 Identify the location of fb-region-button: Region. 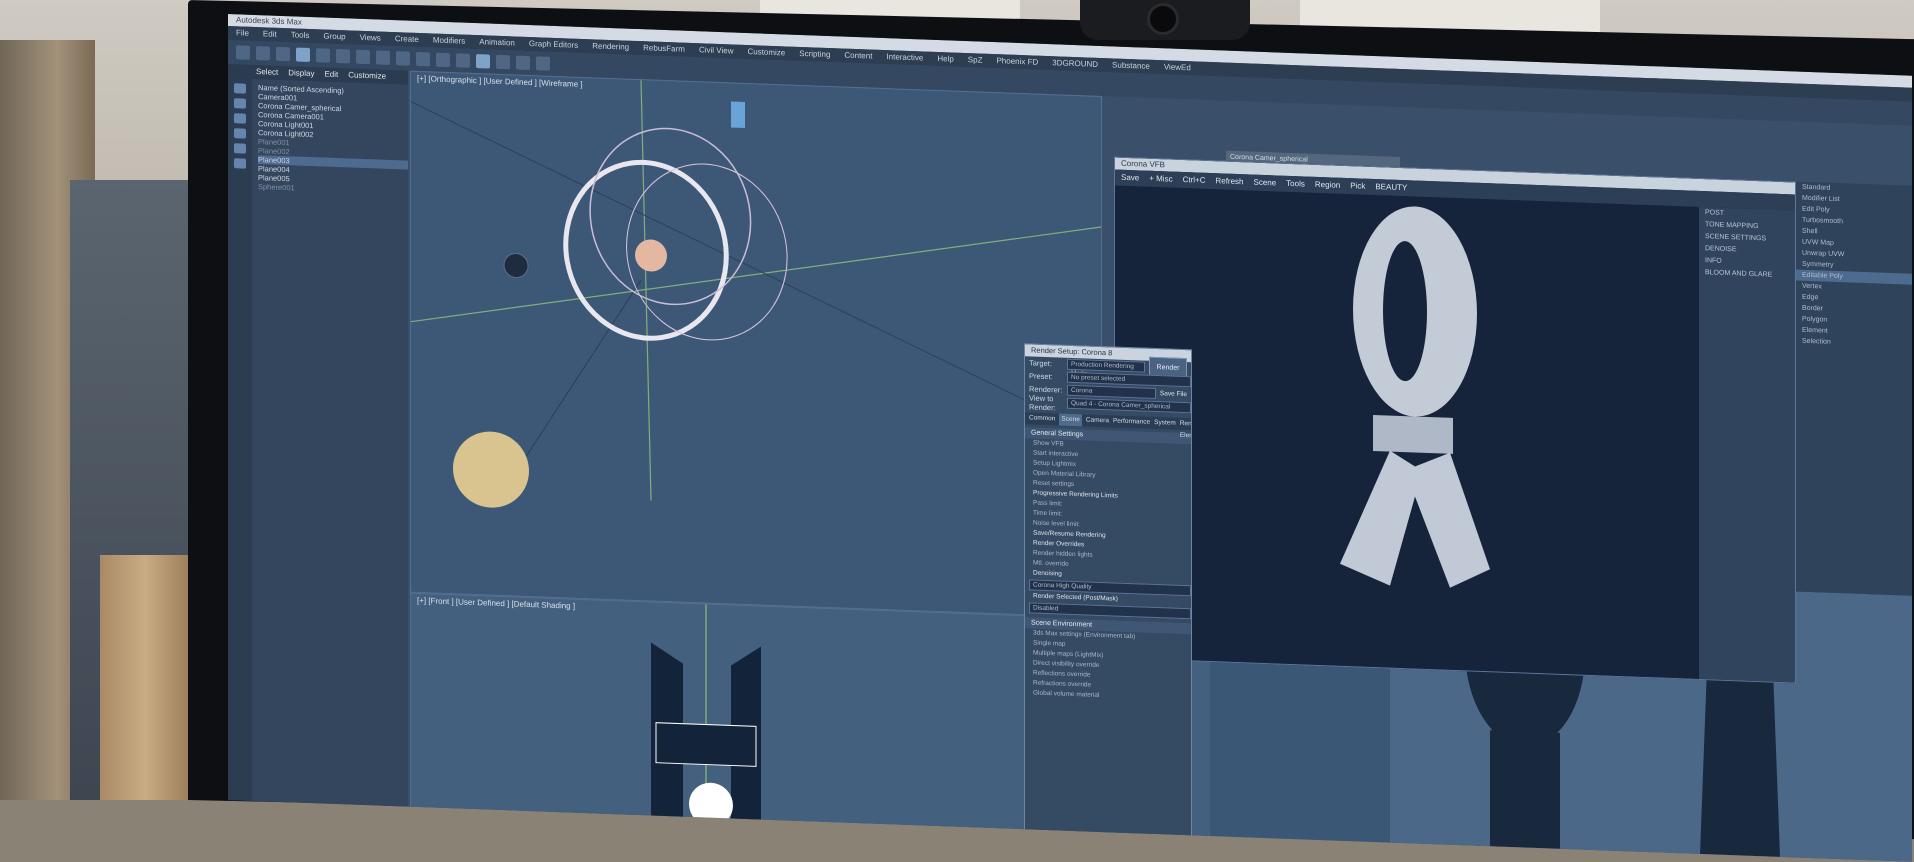
(1327, 185).